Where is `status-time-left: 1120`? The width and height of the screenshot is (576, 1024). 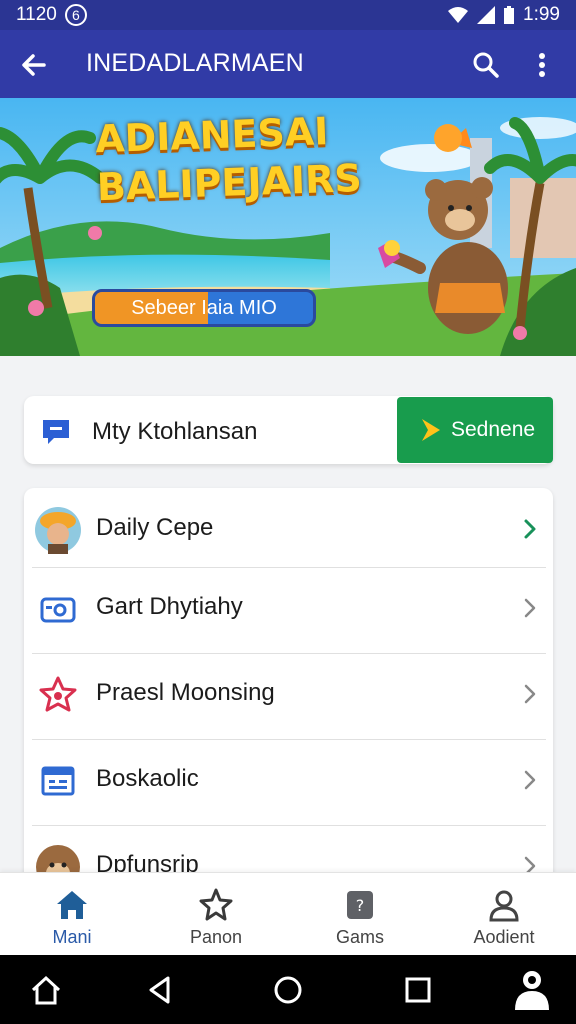
status-time-left: 1120 is located at coordinates (36, 14).